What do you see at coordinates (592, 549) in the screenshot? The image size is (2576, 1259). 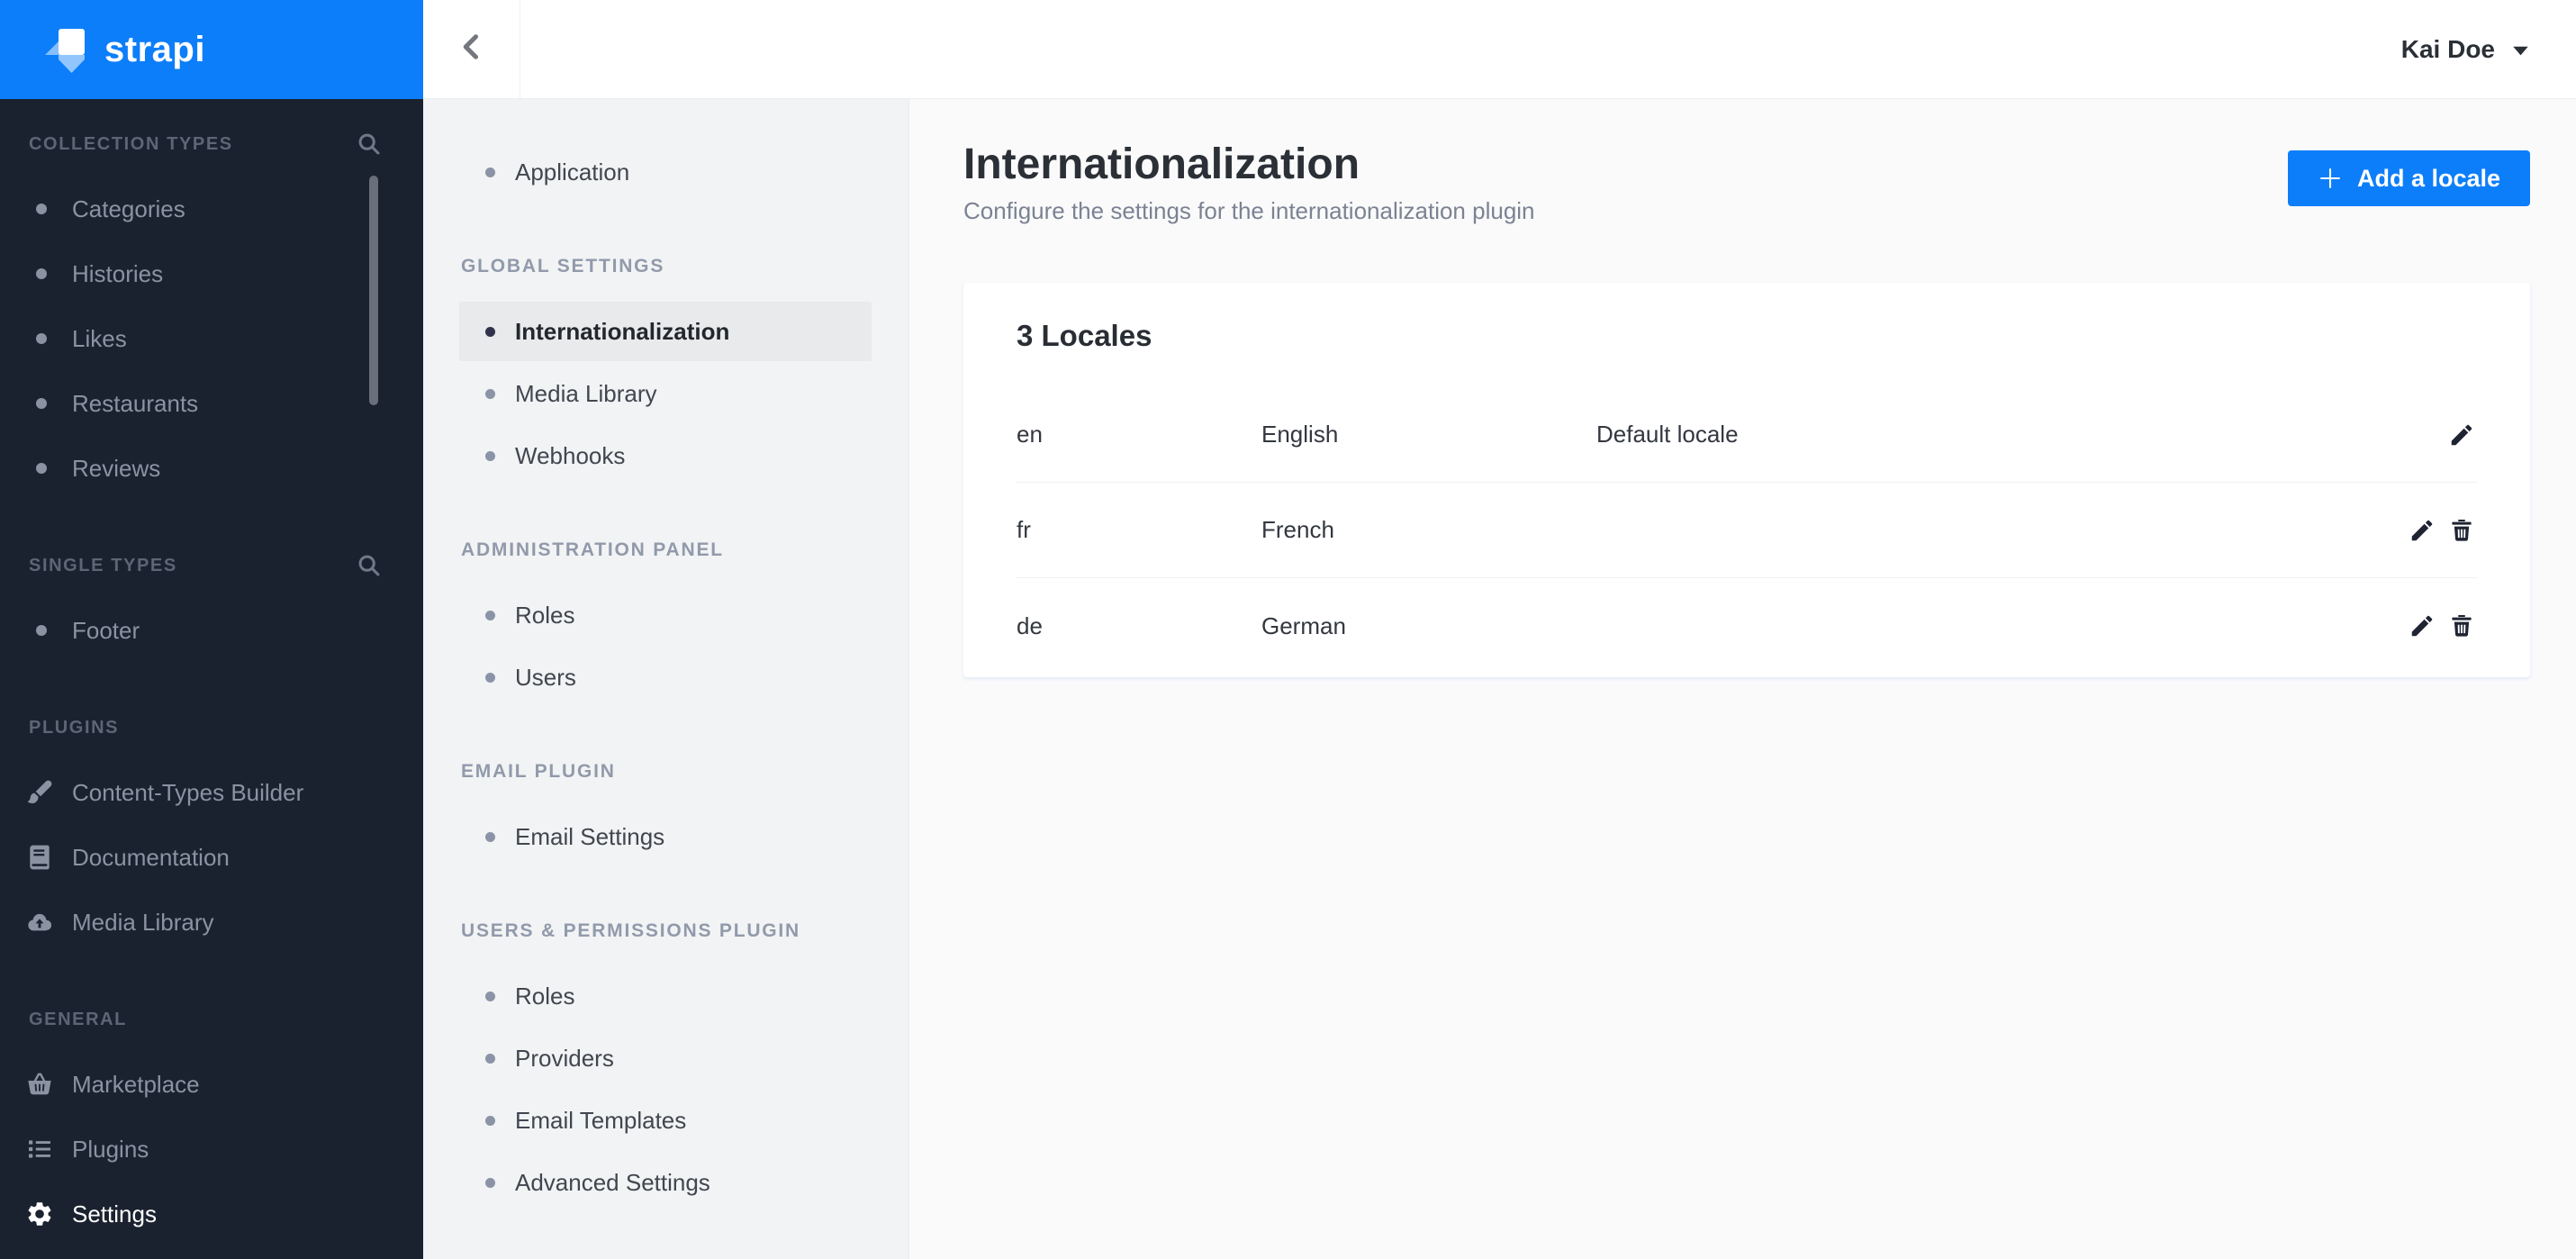 I see `administration-panel-header: ADMINISTRATION PANEL` at bounding box center [592, 549].